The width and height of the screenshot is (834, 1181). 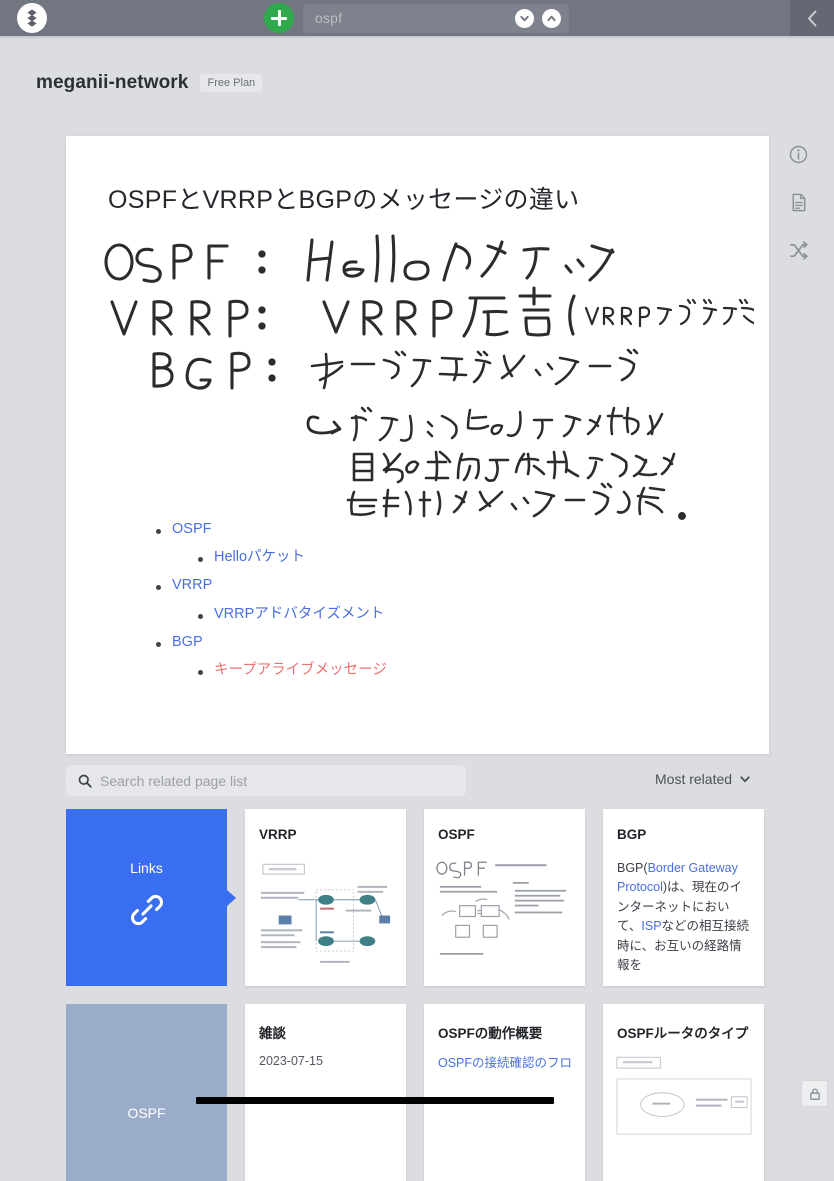 I want to click on link-chain-icon, so click(x=147, y=912).